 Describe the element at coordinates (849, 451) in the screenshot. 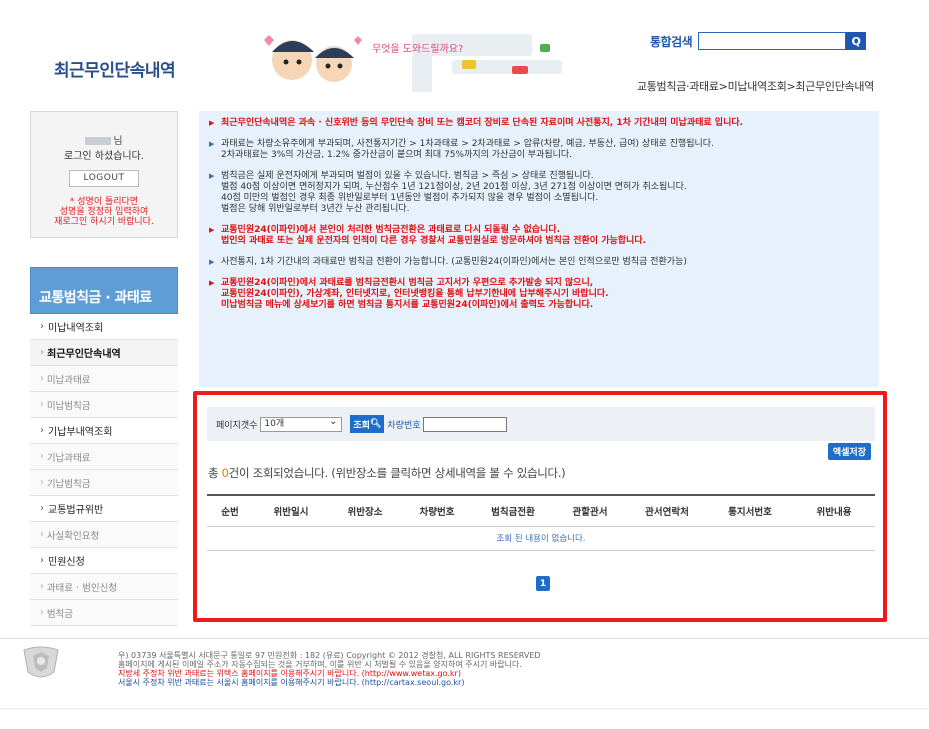

I see `excel-export-button: 엑셀저장` at that location.